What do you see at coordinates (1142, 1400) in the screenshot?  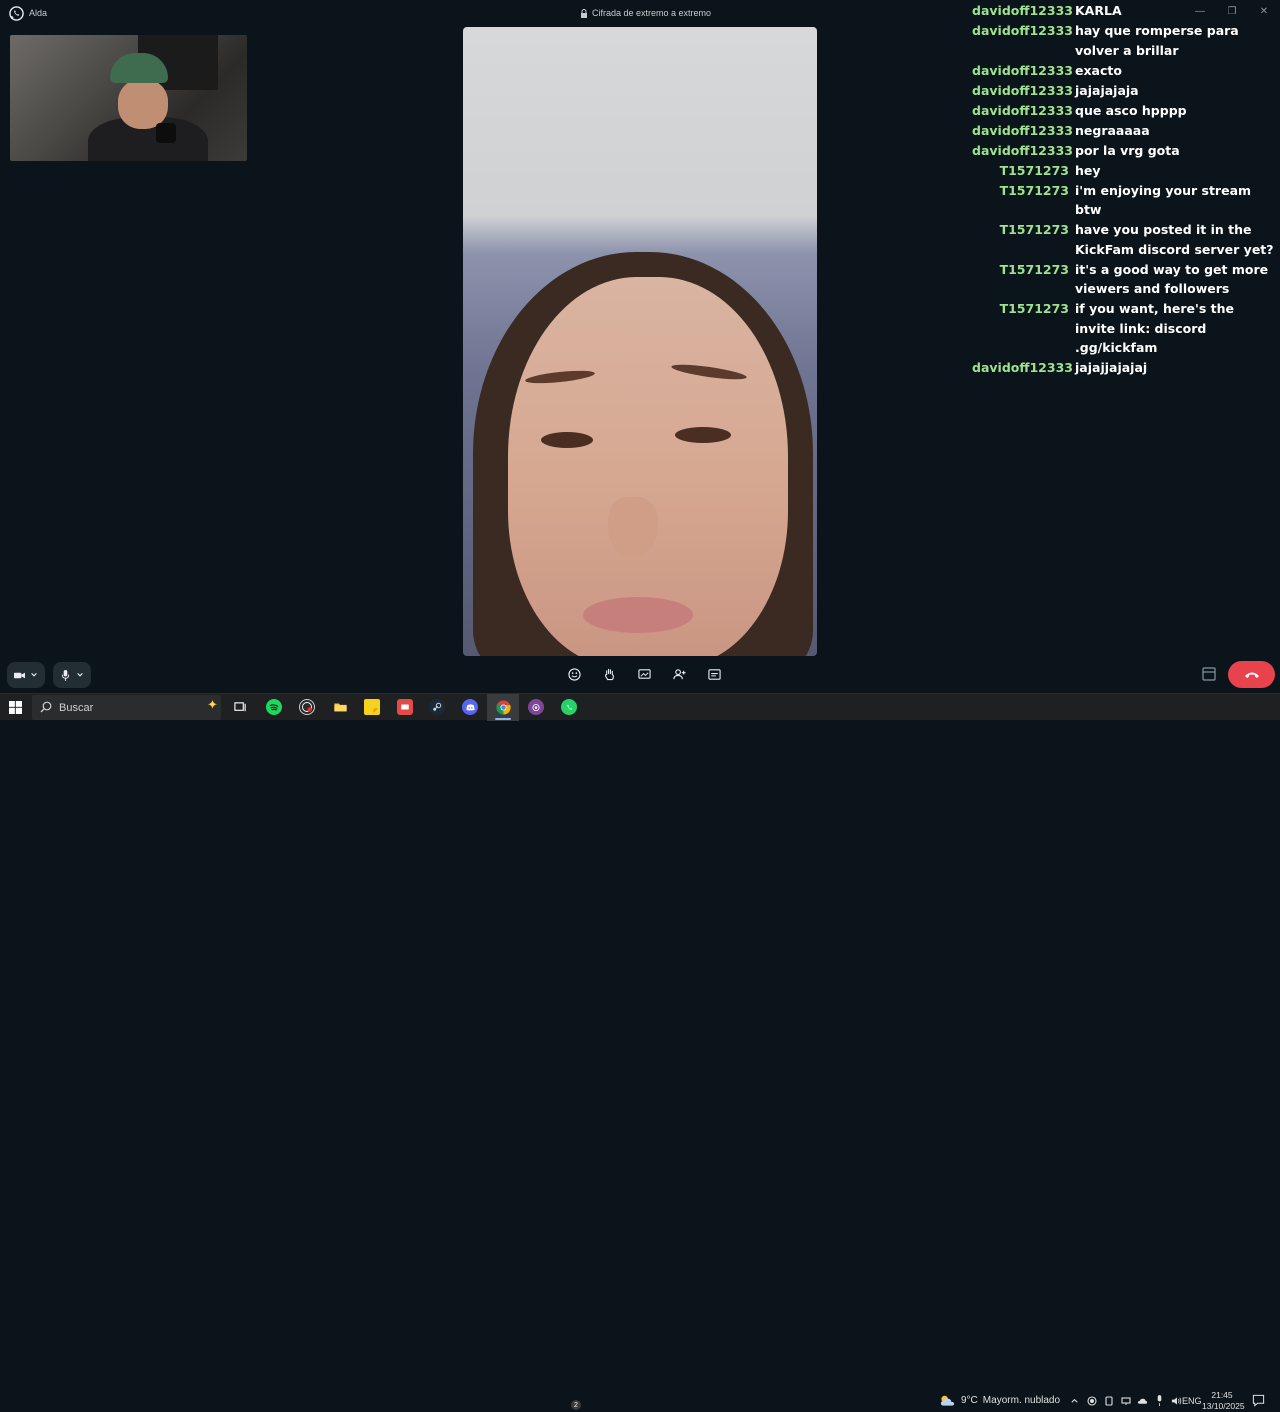 I see `onedrive-cloud-icon` at bounding box center [1142, 1400].